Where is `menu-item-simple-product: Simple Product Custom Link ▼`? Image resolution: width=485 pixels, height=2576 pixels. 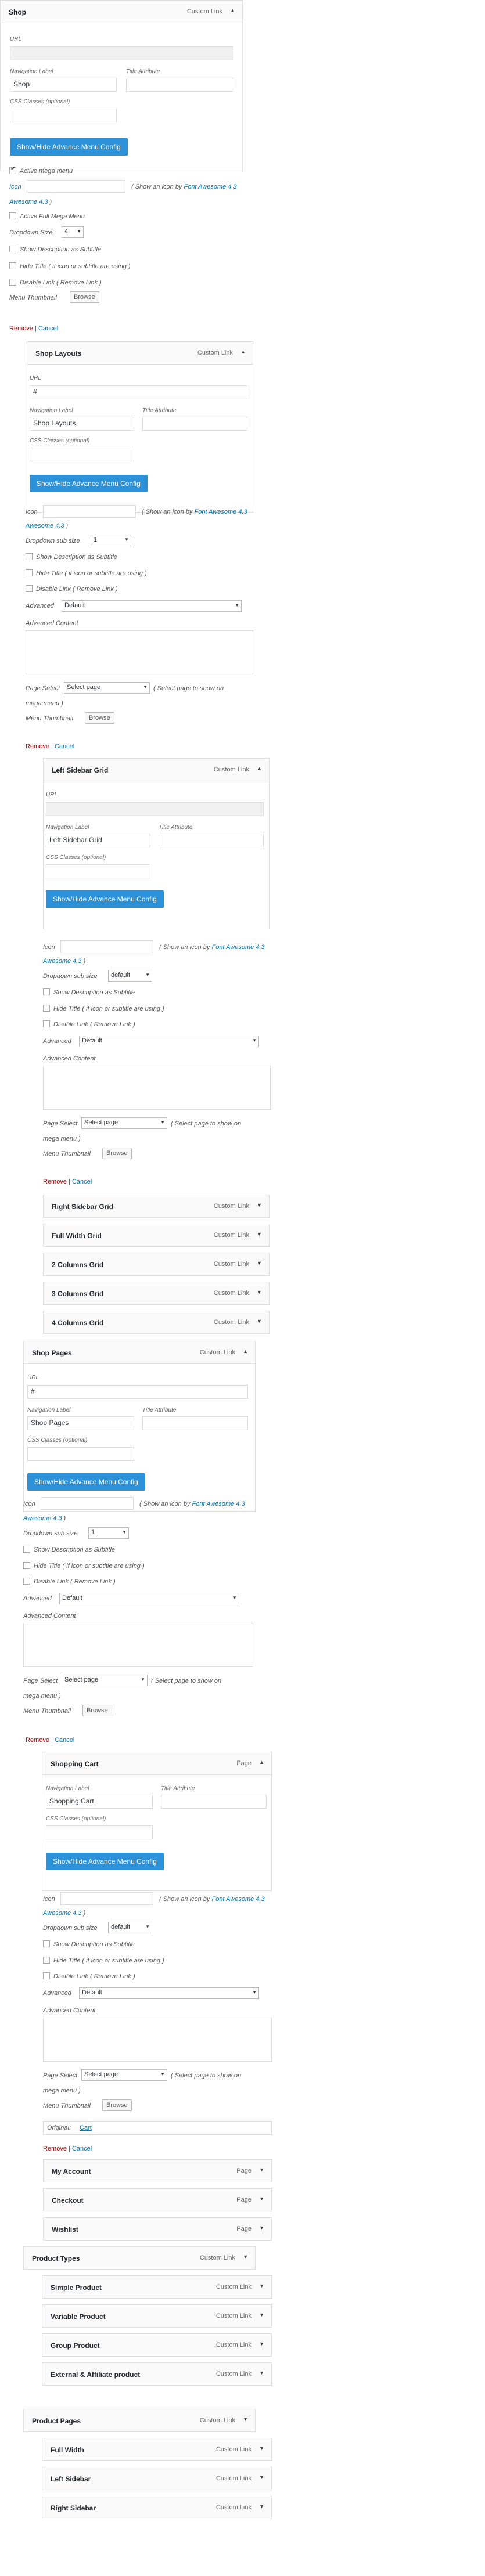 menu-item-simple-product: Simple Product Custom Link ▼ is located at coordinates (157, 2287).